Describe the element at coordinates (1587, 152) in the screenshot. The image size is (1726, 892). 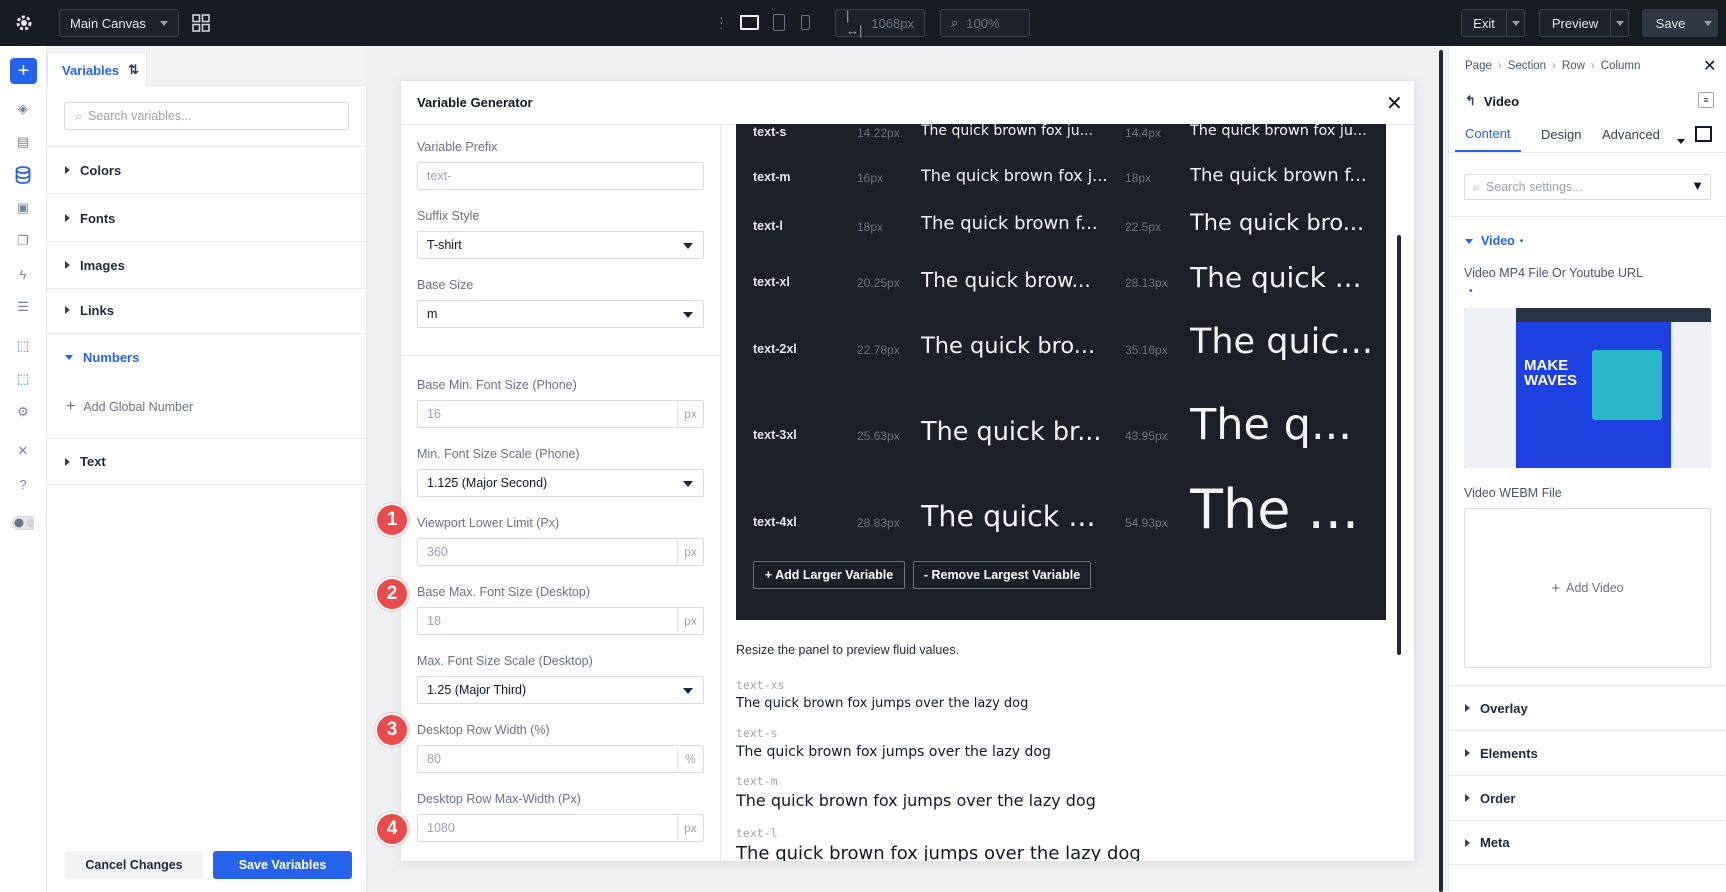
I see `tabs-divider` at that location.